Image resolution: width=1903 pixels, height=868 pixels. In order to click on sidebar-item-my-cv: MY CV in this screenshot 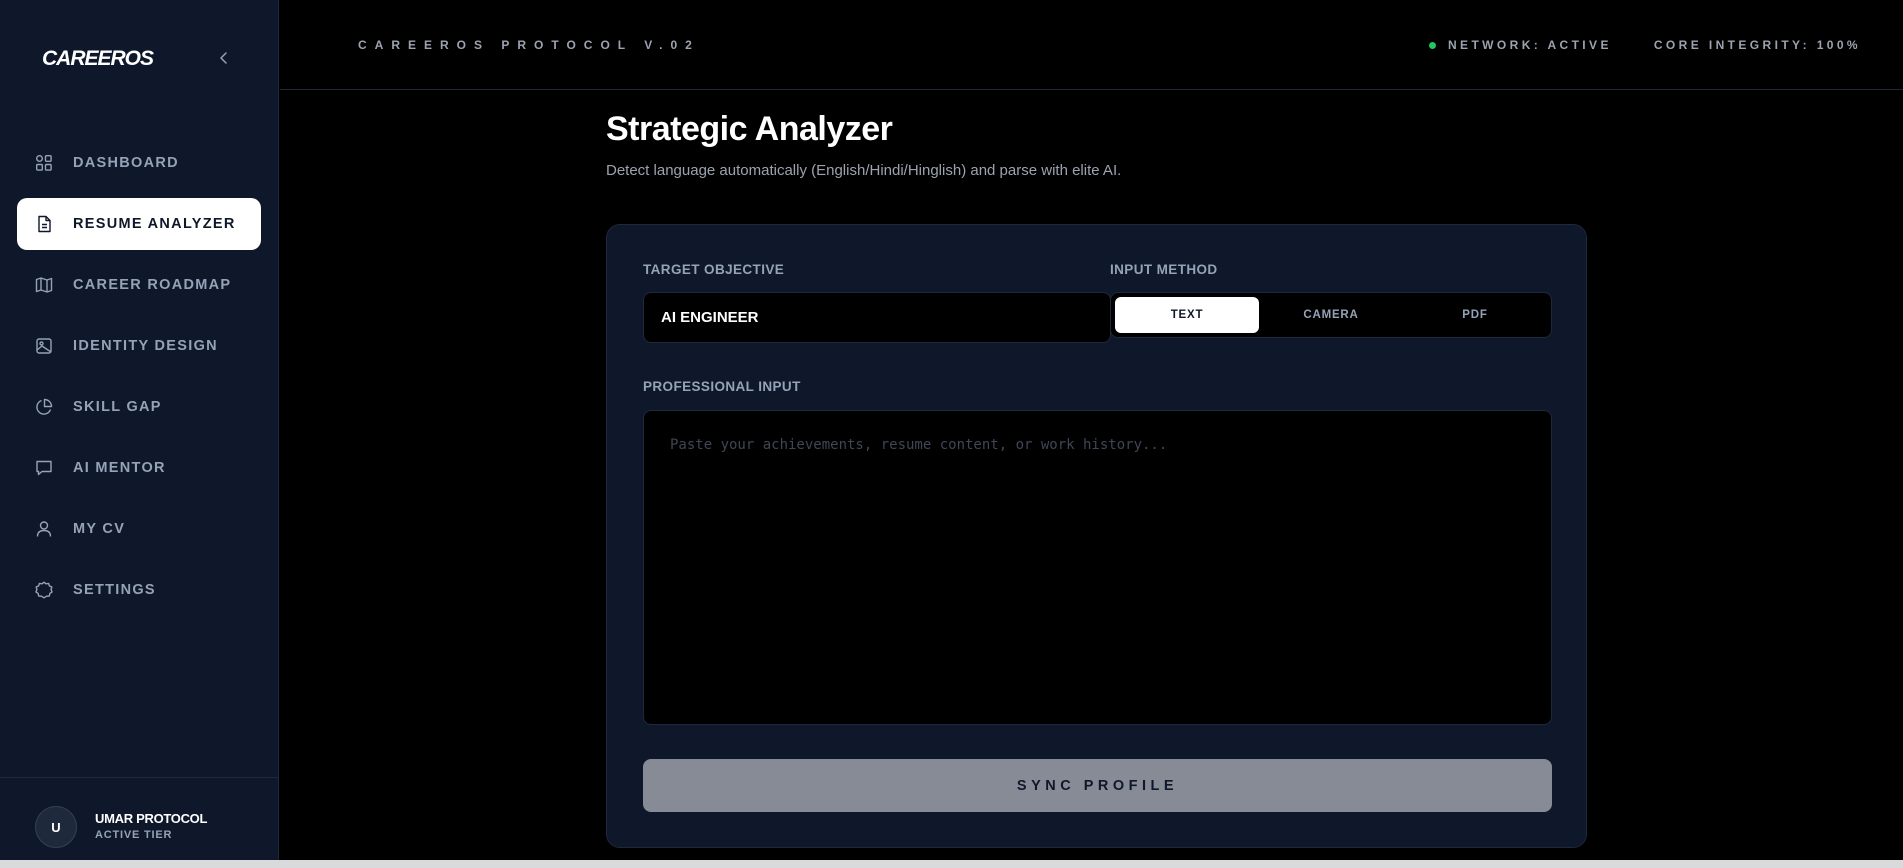, I will do `click(139, 529)`.